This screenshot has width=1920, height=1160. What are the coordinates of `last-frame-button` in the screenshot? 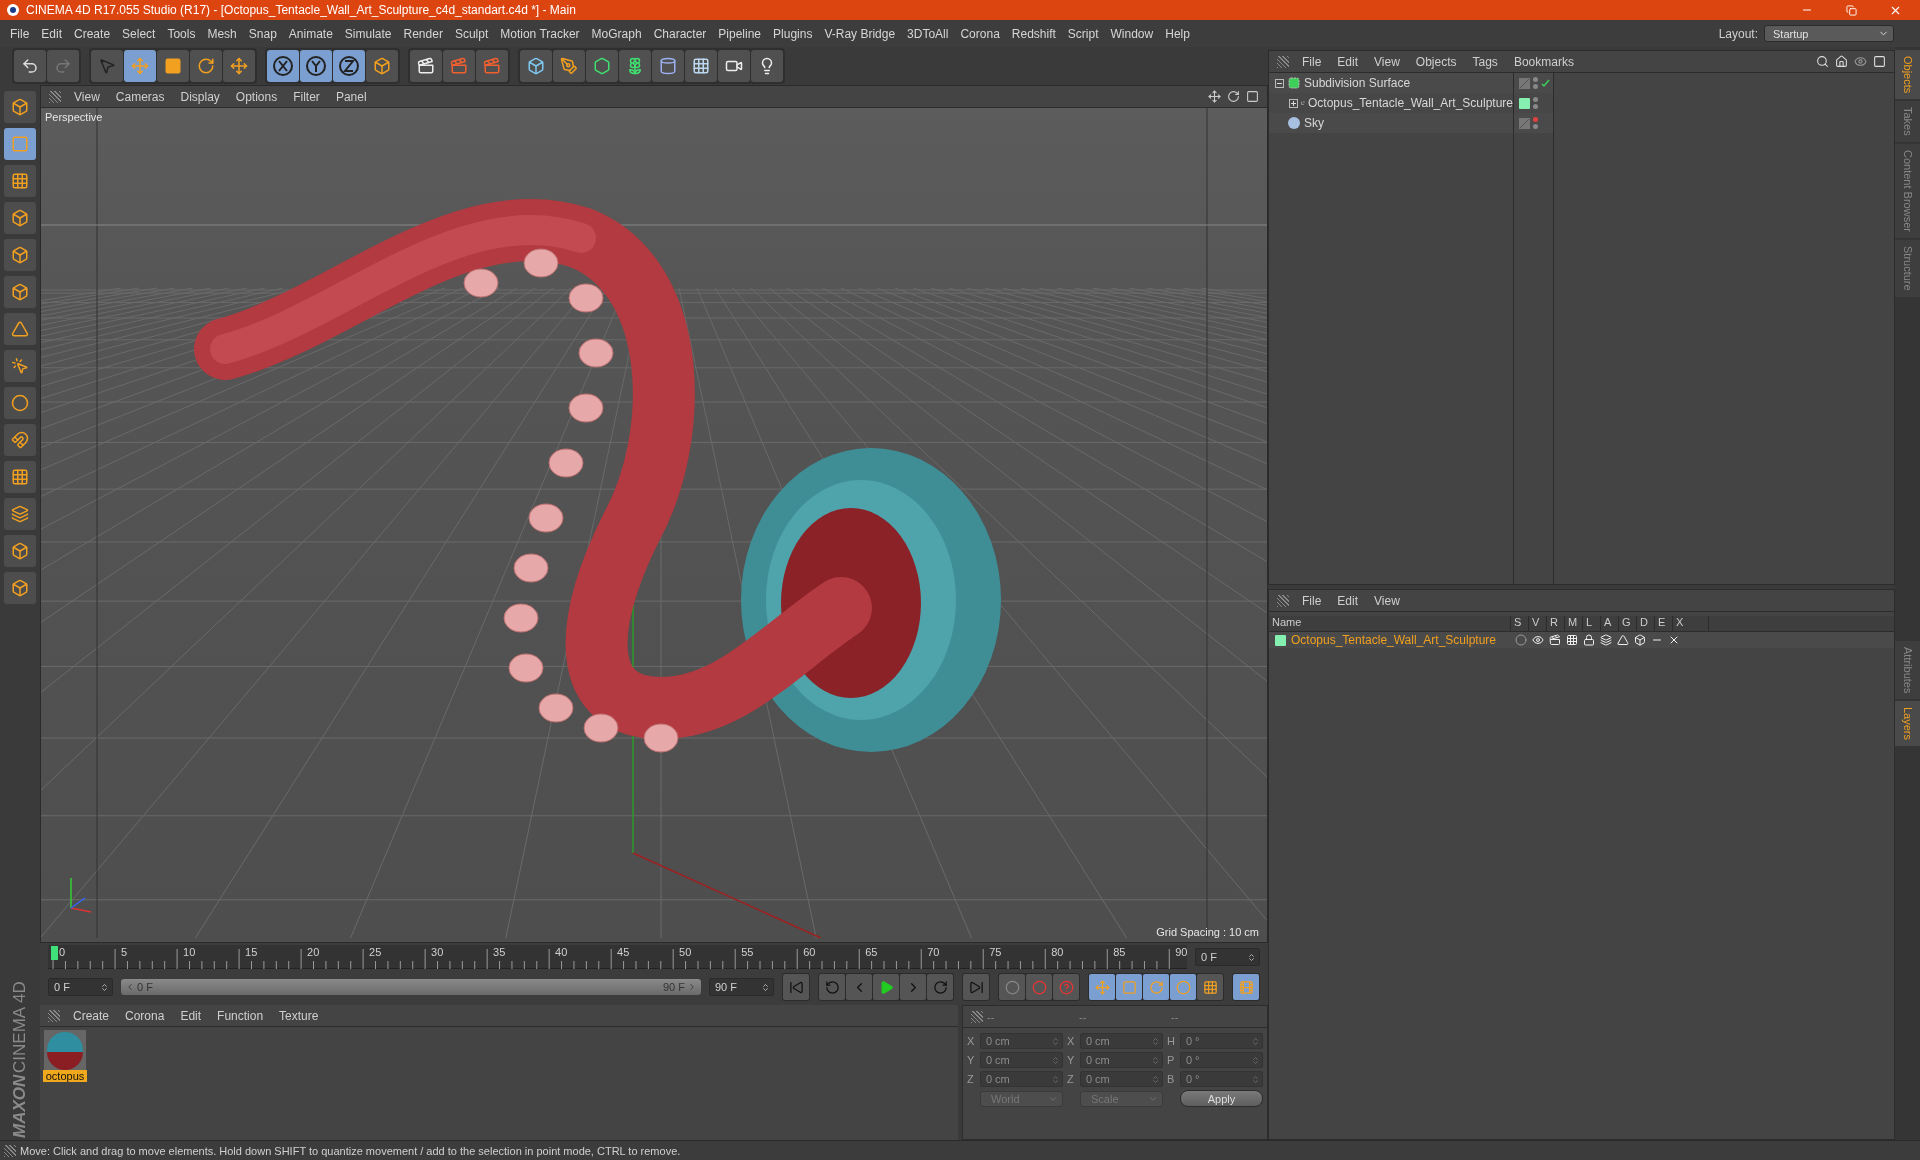 It's located at (976, 987).